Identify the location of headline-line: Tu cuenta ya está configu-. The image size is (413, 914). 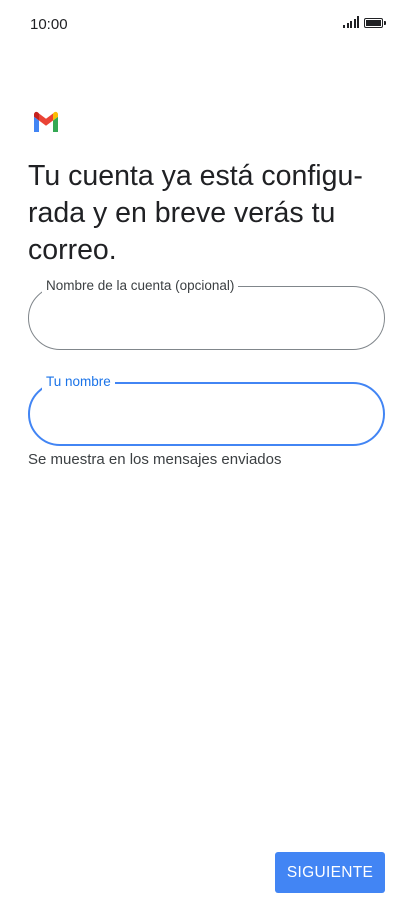
(195, 176).